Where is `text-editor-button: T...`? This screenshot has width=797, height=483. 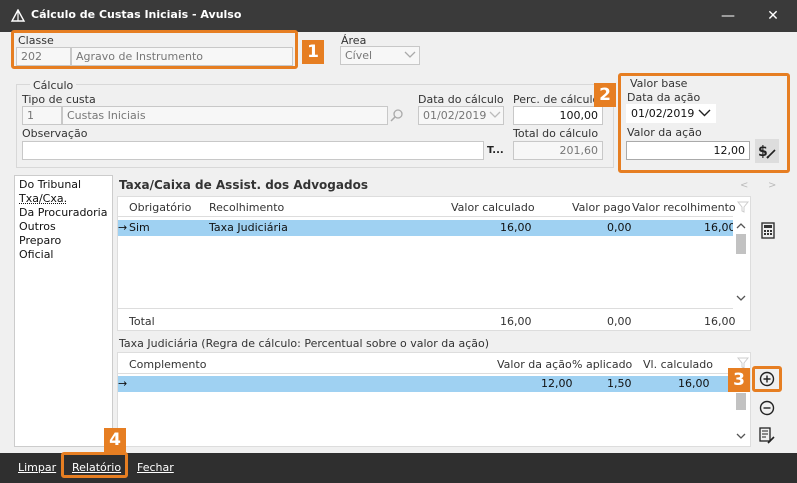 text-editor-button: T... is located at coordinates (495, 150).